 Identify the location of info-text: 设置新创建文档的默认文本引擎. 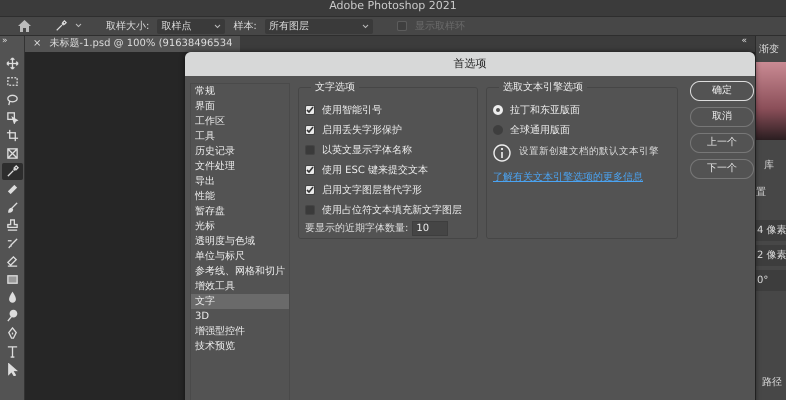
(589, 152).